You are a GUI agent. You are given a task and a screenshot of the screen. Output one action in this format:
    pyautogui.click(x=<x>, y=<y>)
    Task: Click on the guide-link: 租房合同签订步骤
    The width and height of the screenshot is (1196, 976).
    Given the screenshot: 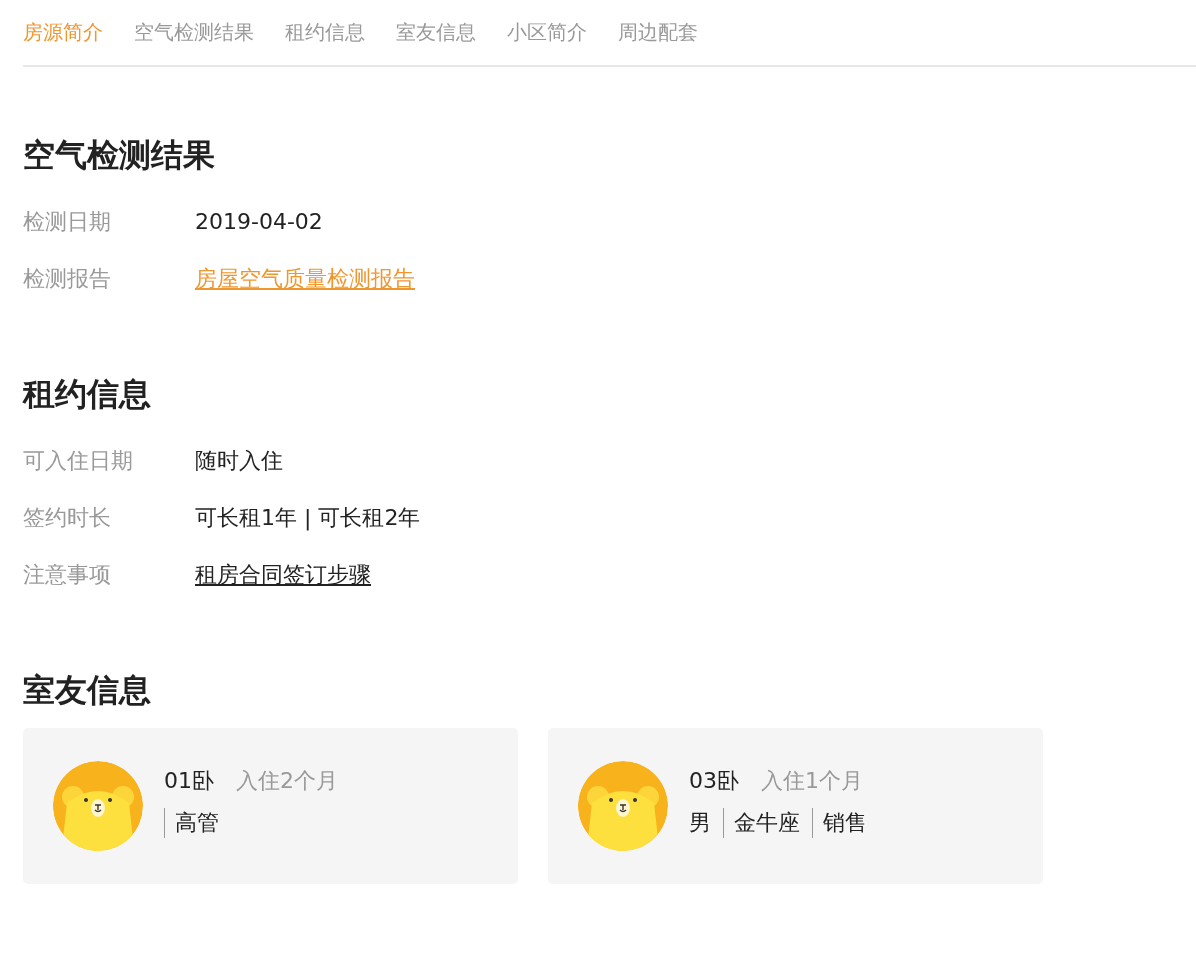 What is the action you would take?
    pyautogui.click(x=283, y=574)
    